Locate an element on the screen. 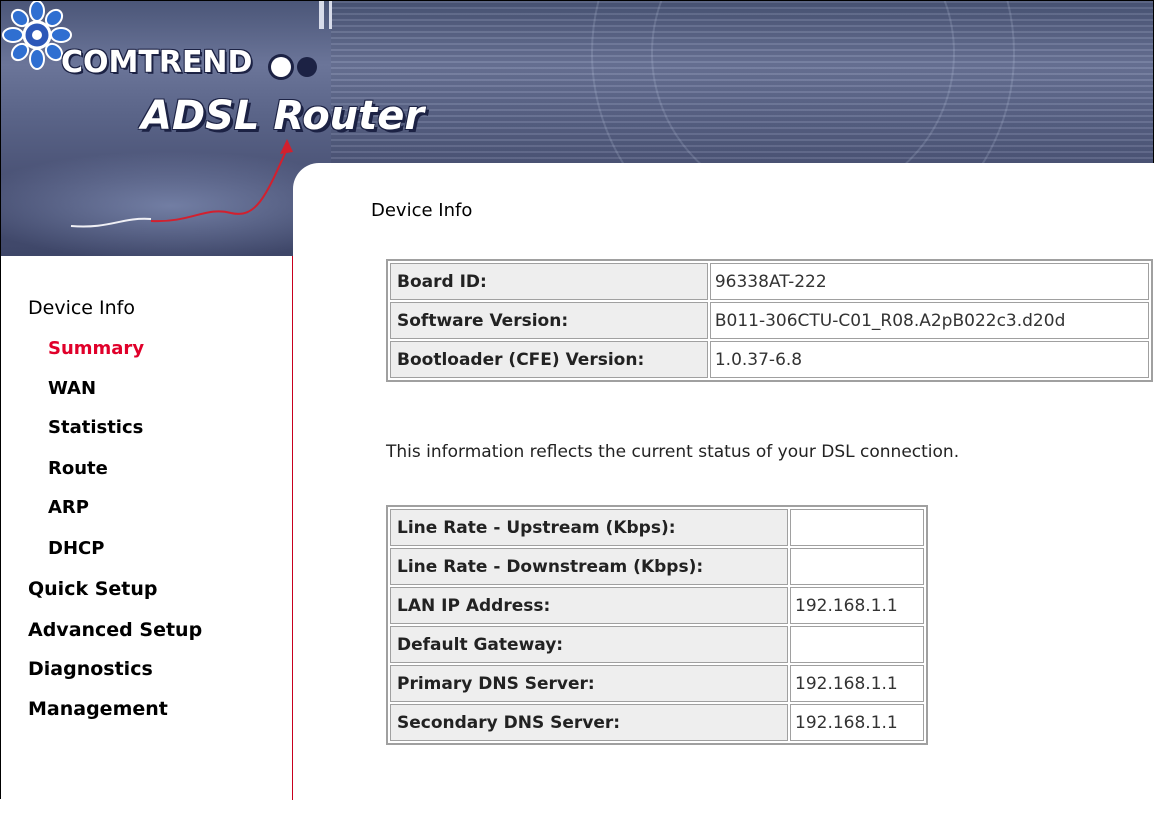  primary-dns-label: Primary DNS Server: is located at coordinates (589, 683).